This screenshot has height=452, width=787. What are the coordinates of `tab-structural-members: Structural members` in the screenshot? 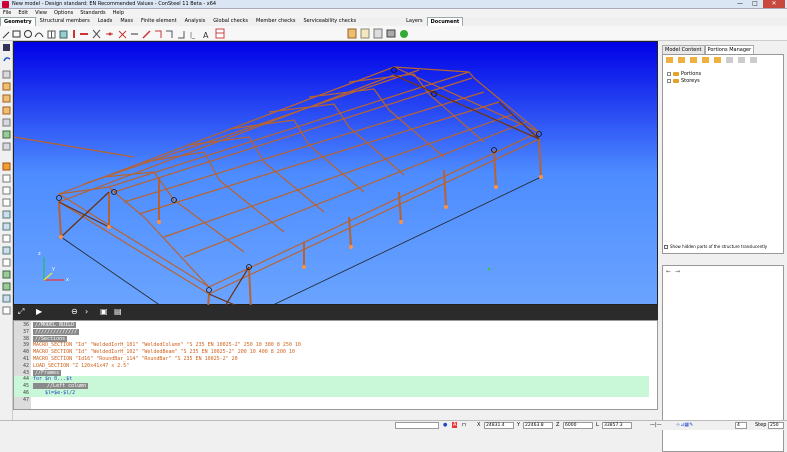 It's located at (65, 21).